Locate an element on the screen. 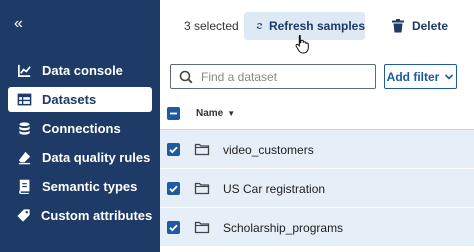  chart-line-icon is located at coordinates (24, 71).